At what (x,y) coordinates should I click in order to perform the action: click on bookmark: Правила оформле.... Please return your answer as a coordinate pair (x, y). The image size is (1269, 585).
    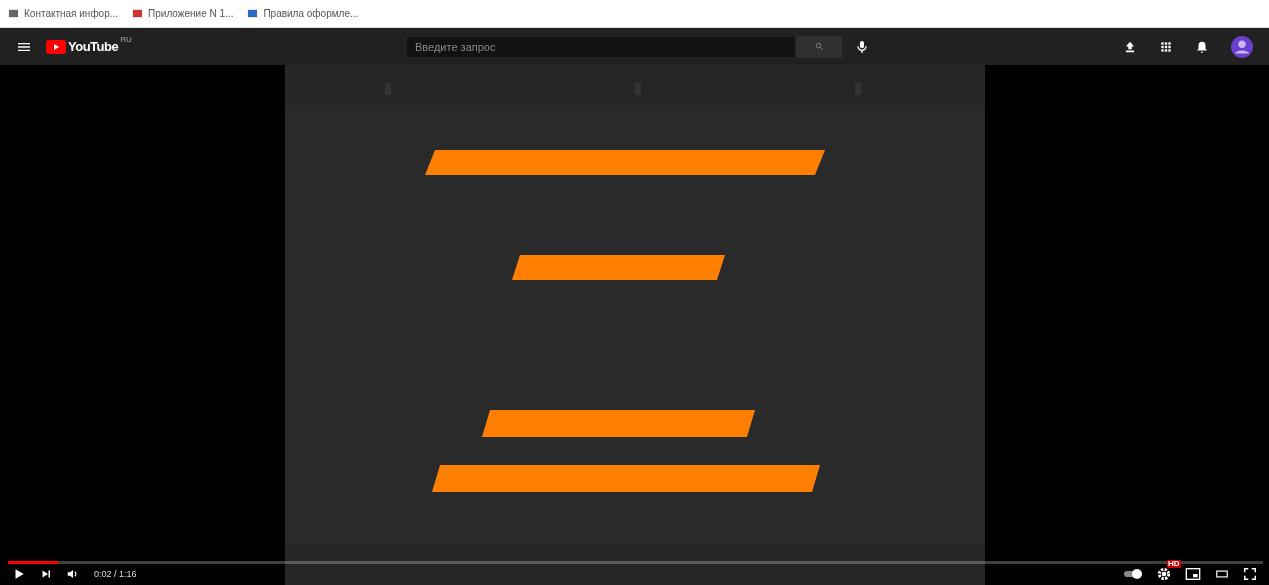
    Looking at the image, I should click on (303, 13).